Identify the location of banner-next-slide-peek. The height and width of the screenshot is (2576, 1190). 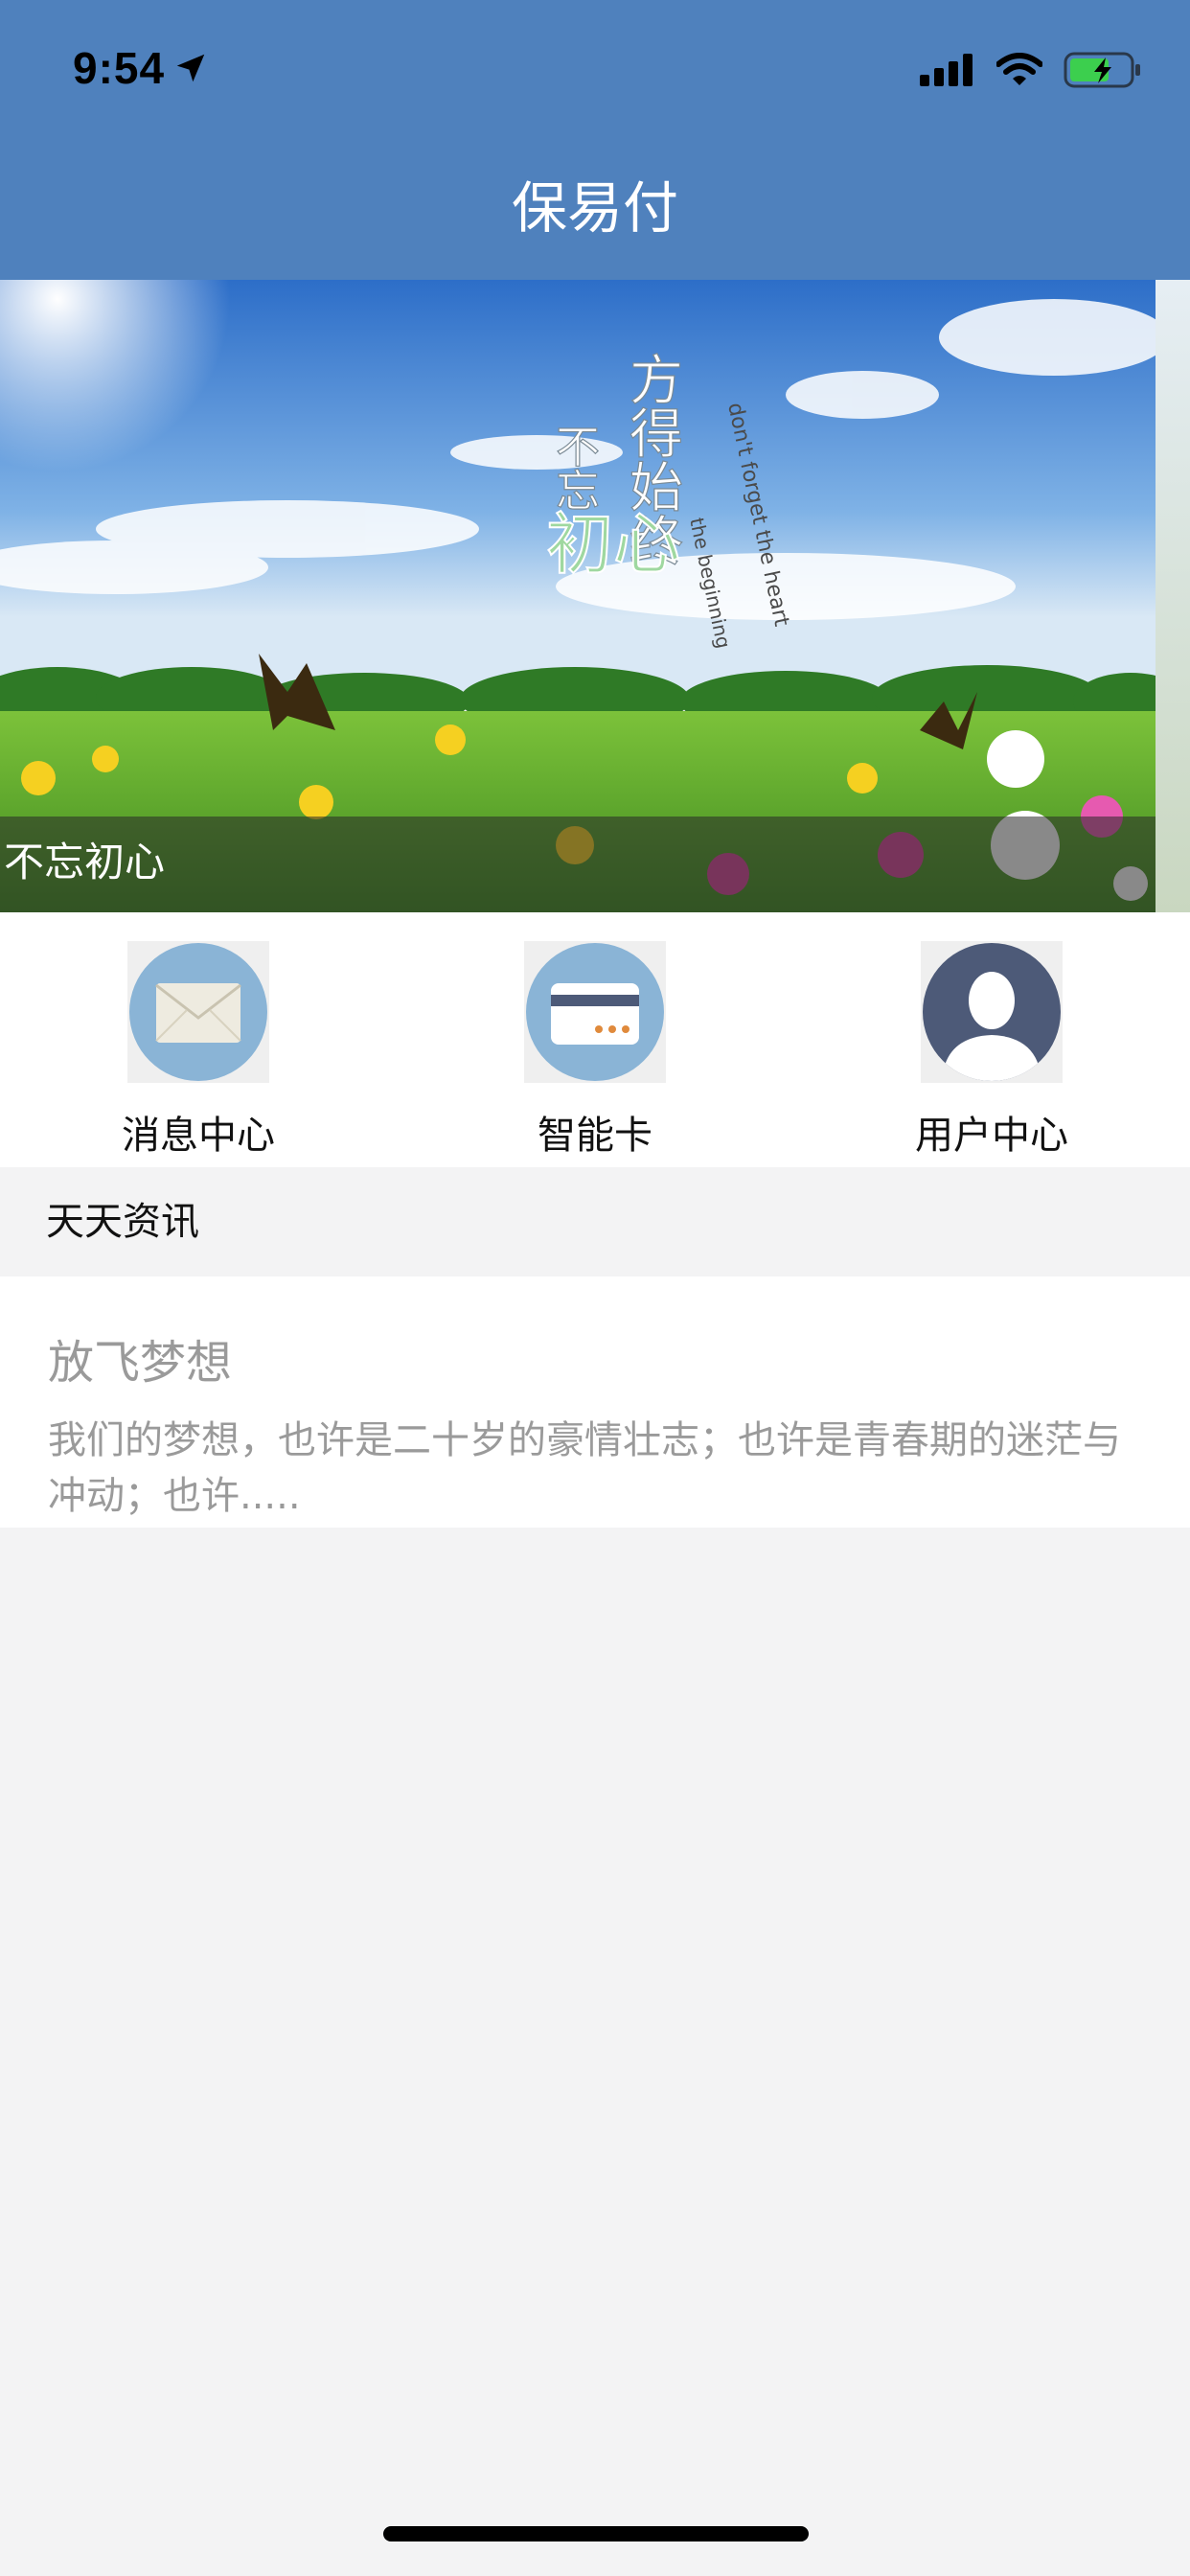
(1173, 596).